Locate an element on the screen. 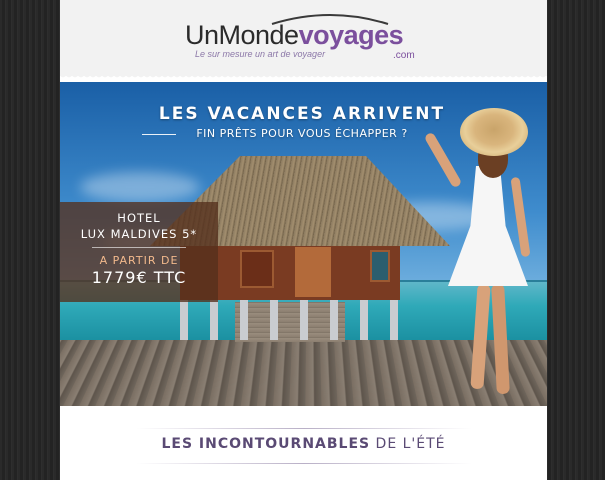 The width and height of the screenshot is (605, 480). offer-hotel-name: HOTEL LUX MALDIVES 5* is located at coordinates (139, 226).